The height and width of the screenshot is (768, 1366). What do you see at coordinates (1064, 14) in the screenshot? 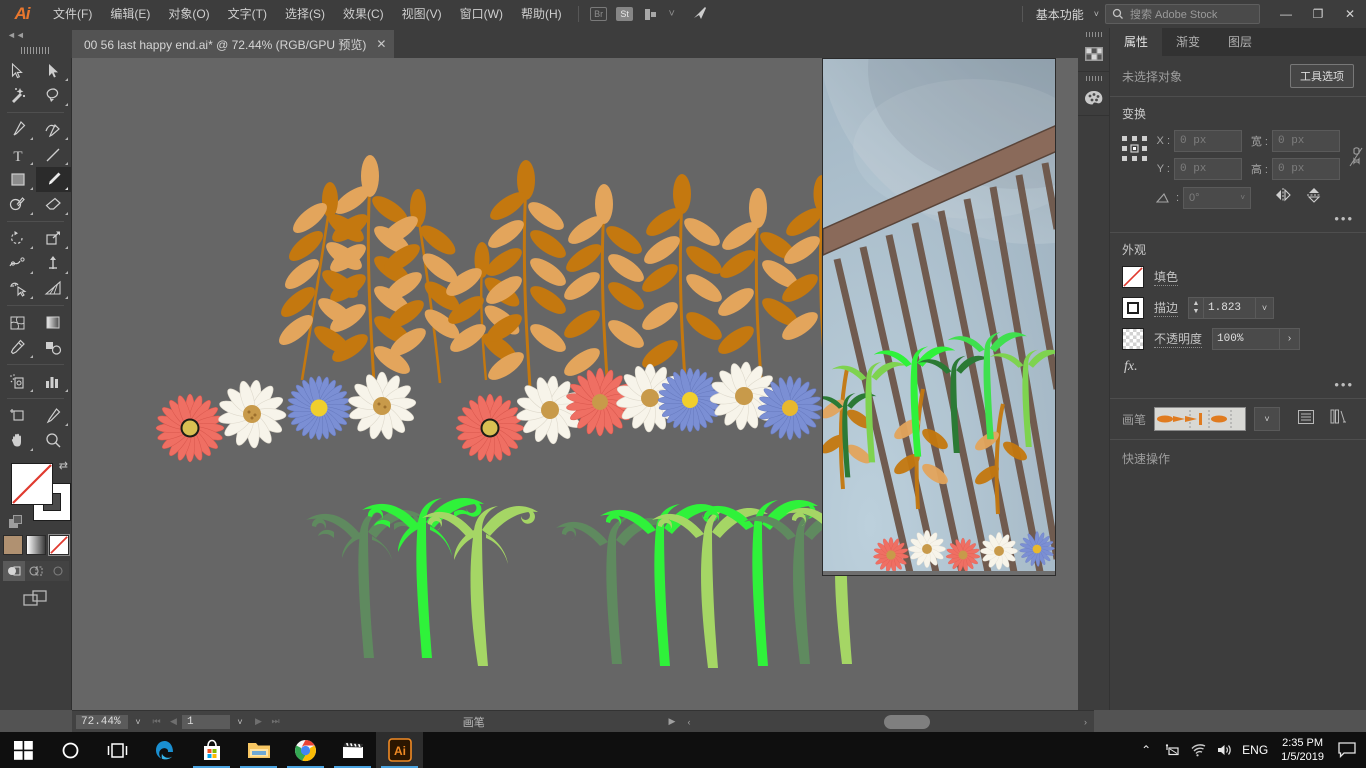
I see `workspace-switcher: 基本功能 ˅` at bounding box center [1064, 14].